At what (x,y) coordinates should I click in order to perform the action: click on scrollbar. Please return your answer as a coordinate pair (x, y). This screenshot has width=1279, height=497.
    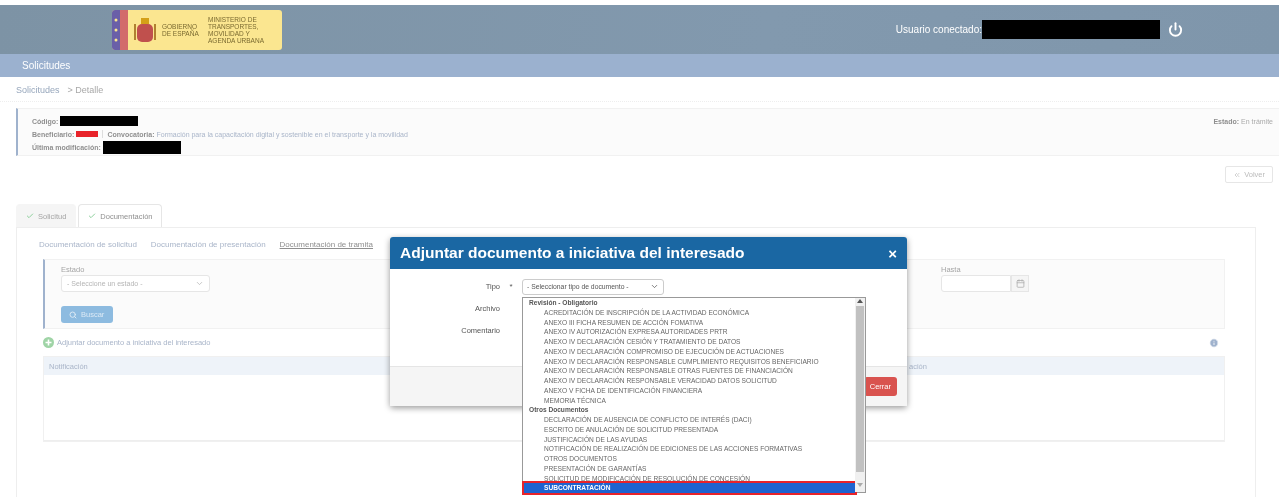
    Looking at the image, I should click on (860, 395).